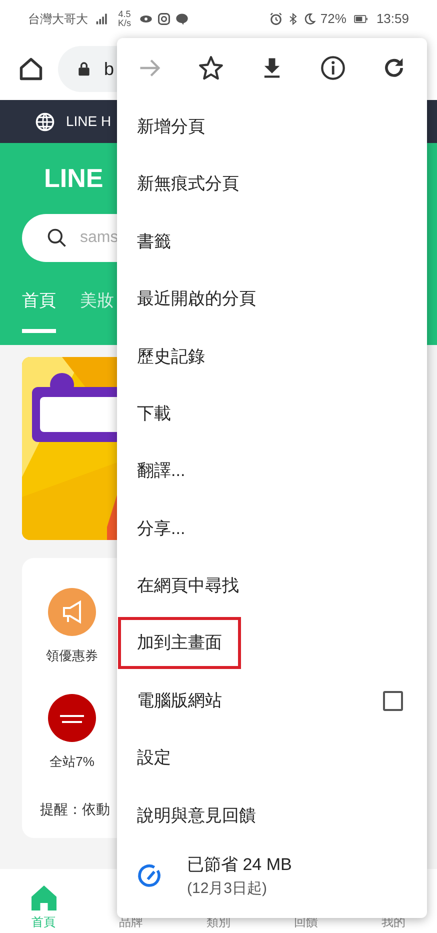  I want to click on search-icon, so click(57, 238).